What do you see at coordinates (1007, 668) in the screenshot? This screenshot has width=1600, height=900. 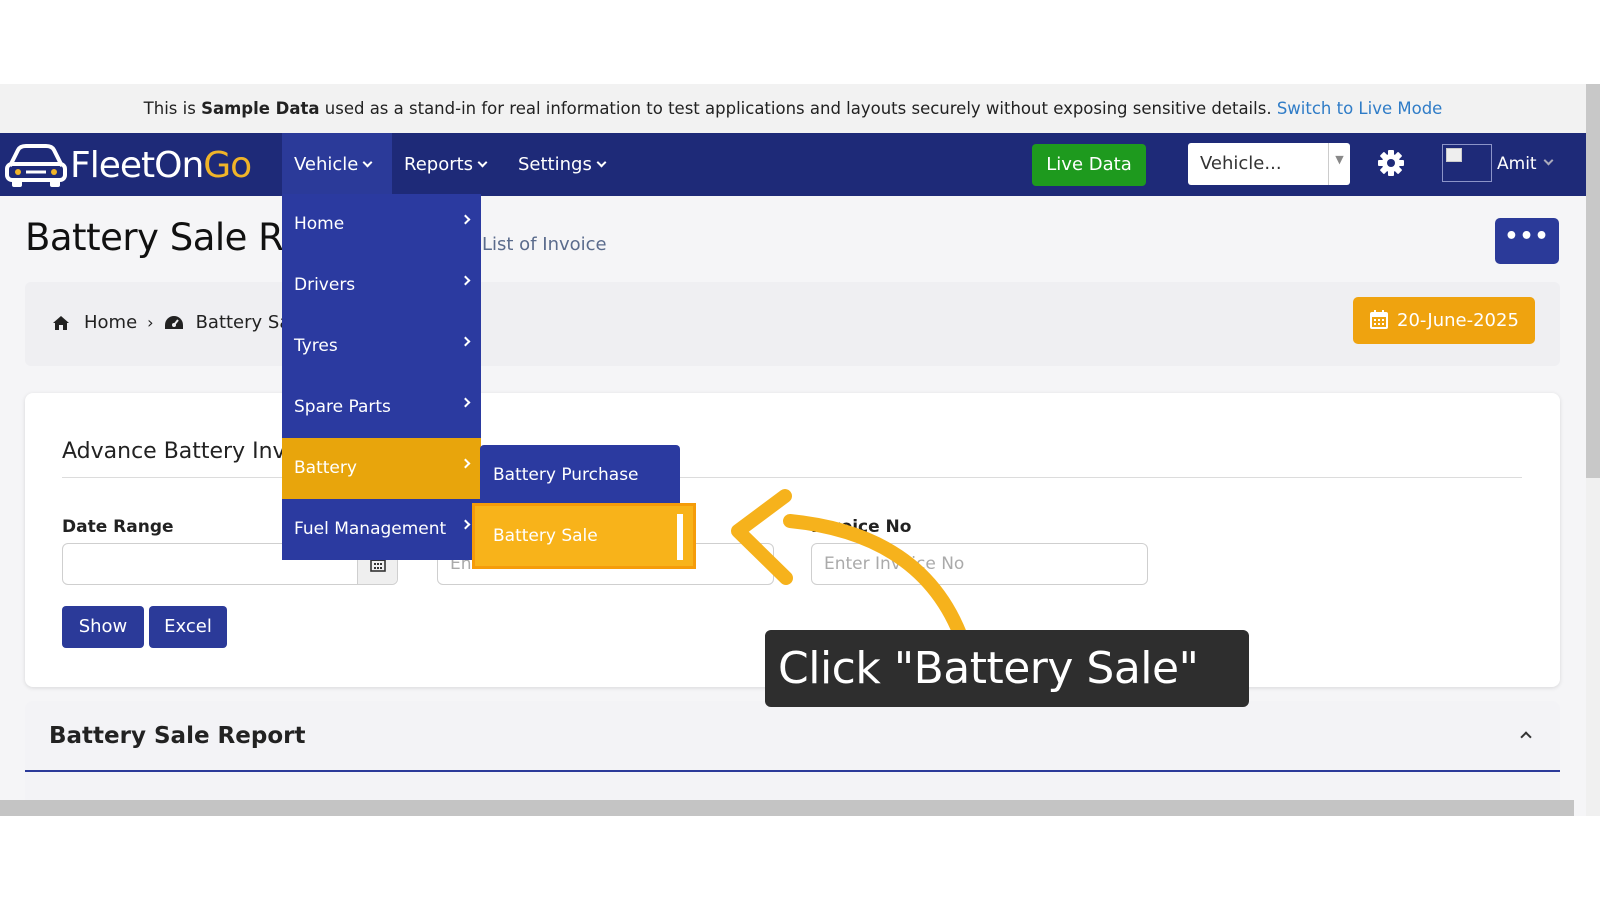 I see `instruction-tooltip: Click "Battery Sale"` at bounding box center [1007, 668].